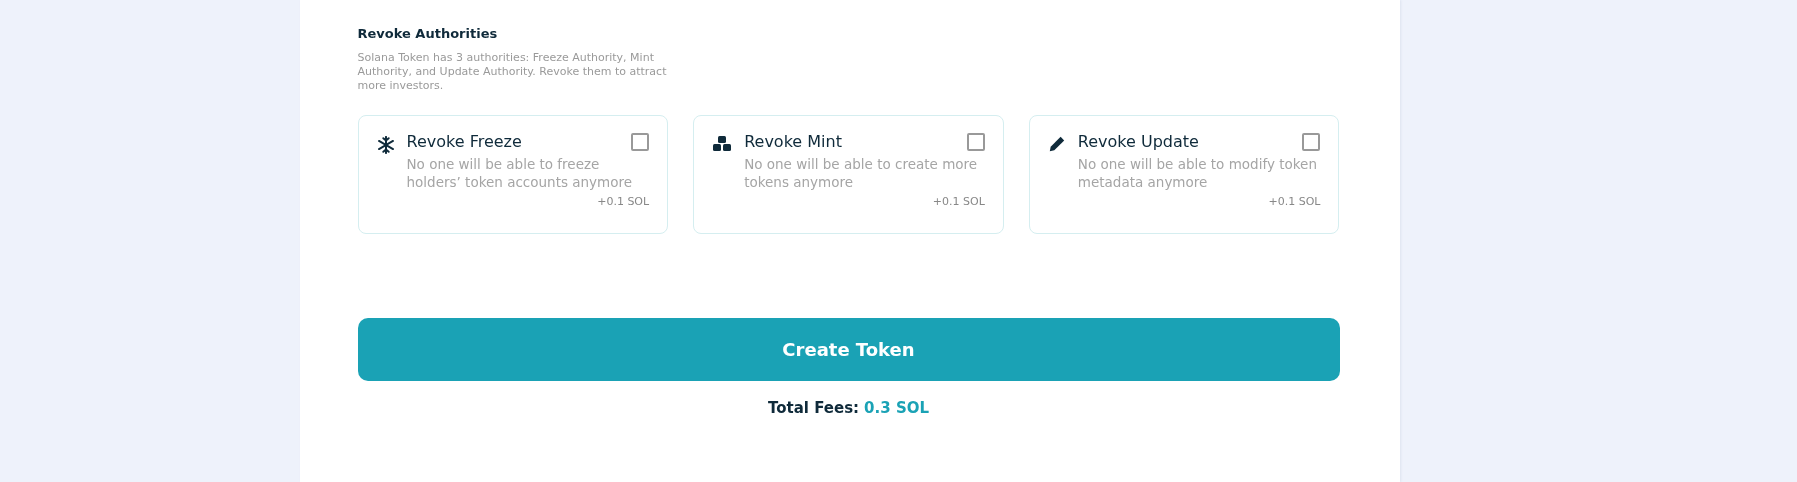 This screenshot has height=482, width=1797. Describe the element at coordinates (1138, 141) in the screenshot. I see `option-title: Revoke Update` at that location.